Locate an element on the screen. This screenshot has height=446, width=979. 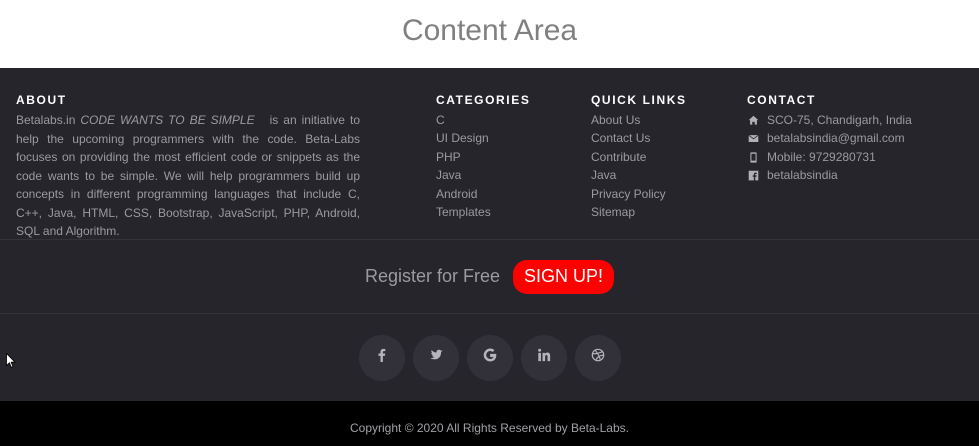
about-heading: ABOUT is located at coordinates (41, 100).